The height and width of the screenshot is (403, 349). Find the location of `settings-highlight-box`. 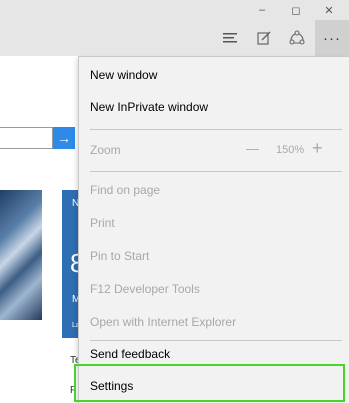

settings-highlight-box is located at coordinates (209, 383).